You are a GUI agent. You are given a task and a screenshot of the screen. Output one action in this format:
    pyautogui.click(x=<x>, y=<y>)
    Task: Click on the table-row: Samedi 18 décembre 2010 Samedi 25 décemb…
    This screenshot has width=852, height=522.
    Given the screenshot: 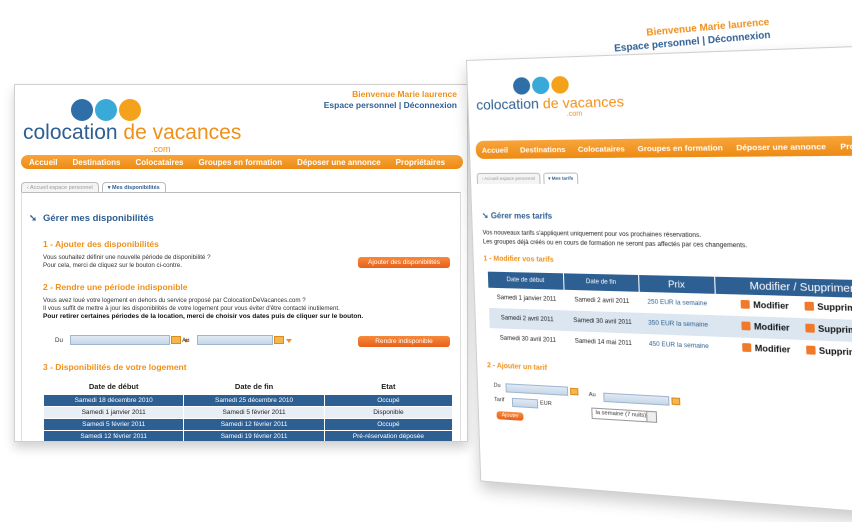 What is the action you would take?
    pyautogui.click(x=248, y=400)
    